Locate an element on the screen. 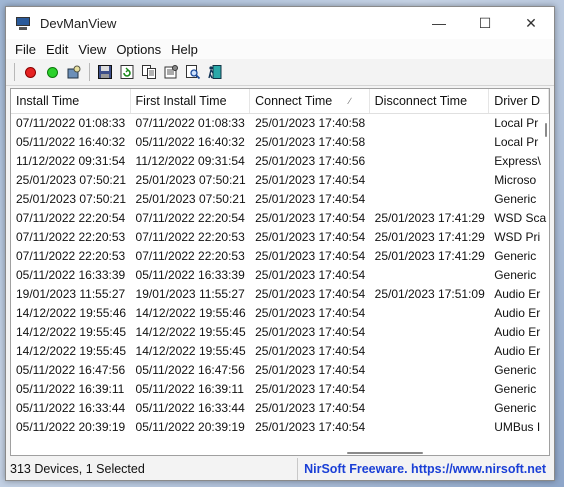 This screenshot has width=564, height=487. horizontal-scrollbar is located at coordinates (278, 452).